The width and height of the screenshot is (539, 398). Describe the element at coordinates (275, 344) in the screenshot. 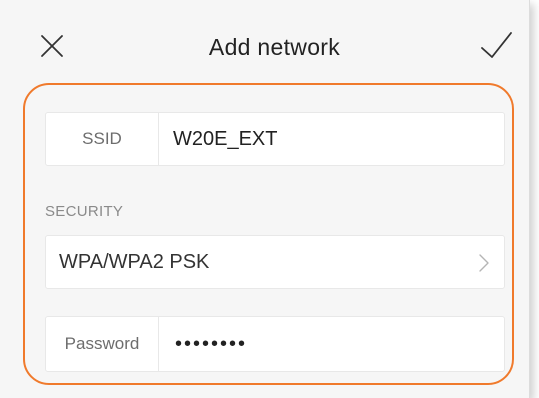

I see `password-field: Password ••••••••` at that location.